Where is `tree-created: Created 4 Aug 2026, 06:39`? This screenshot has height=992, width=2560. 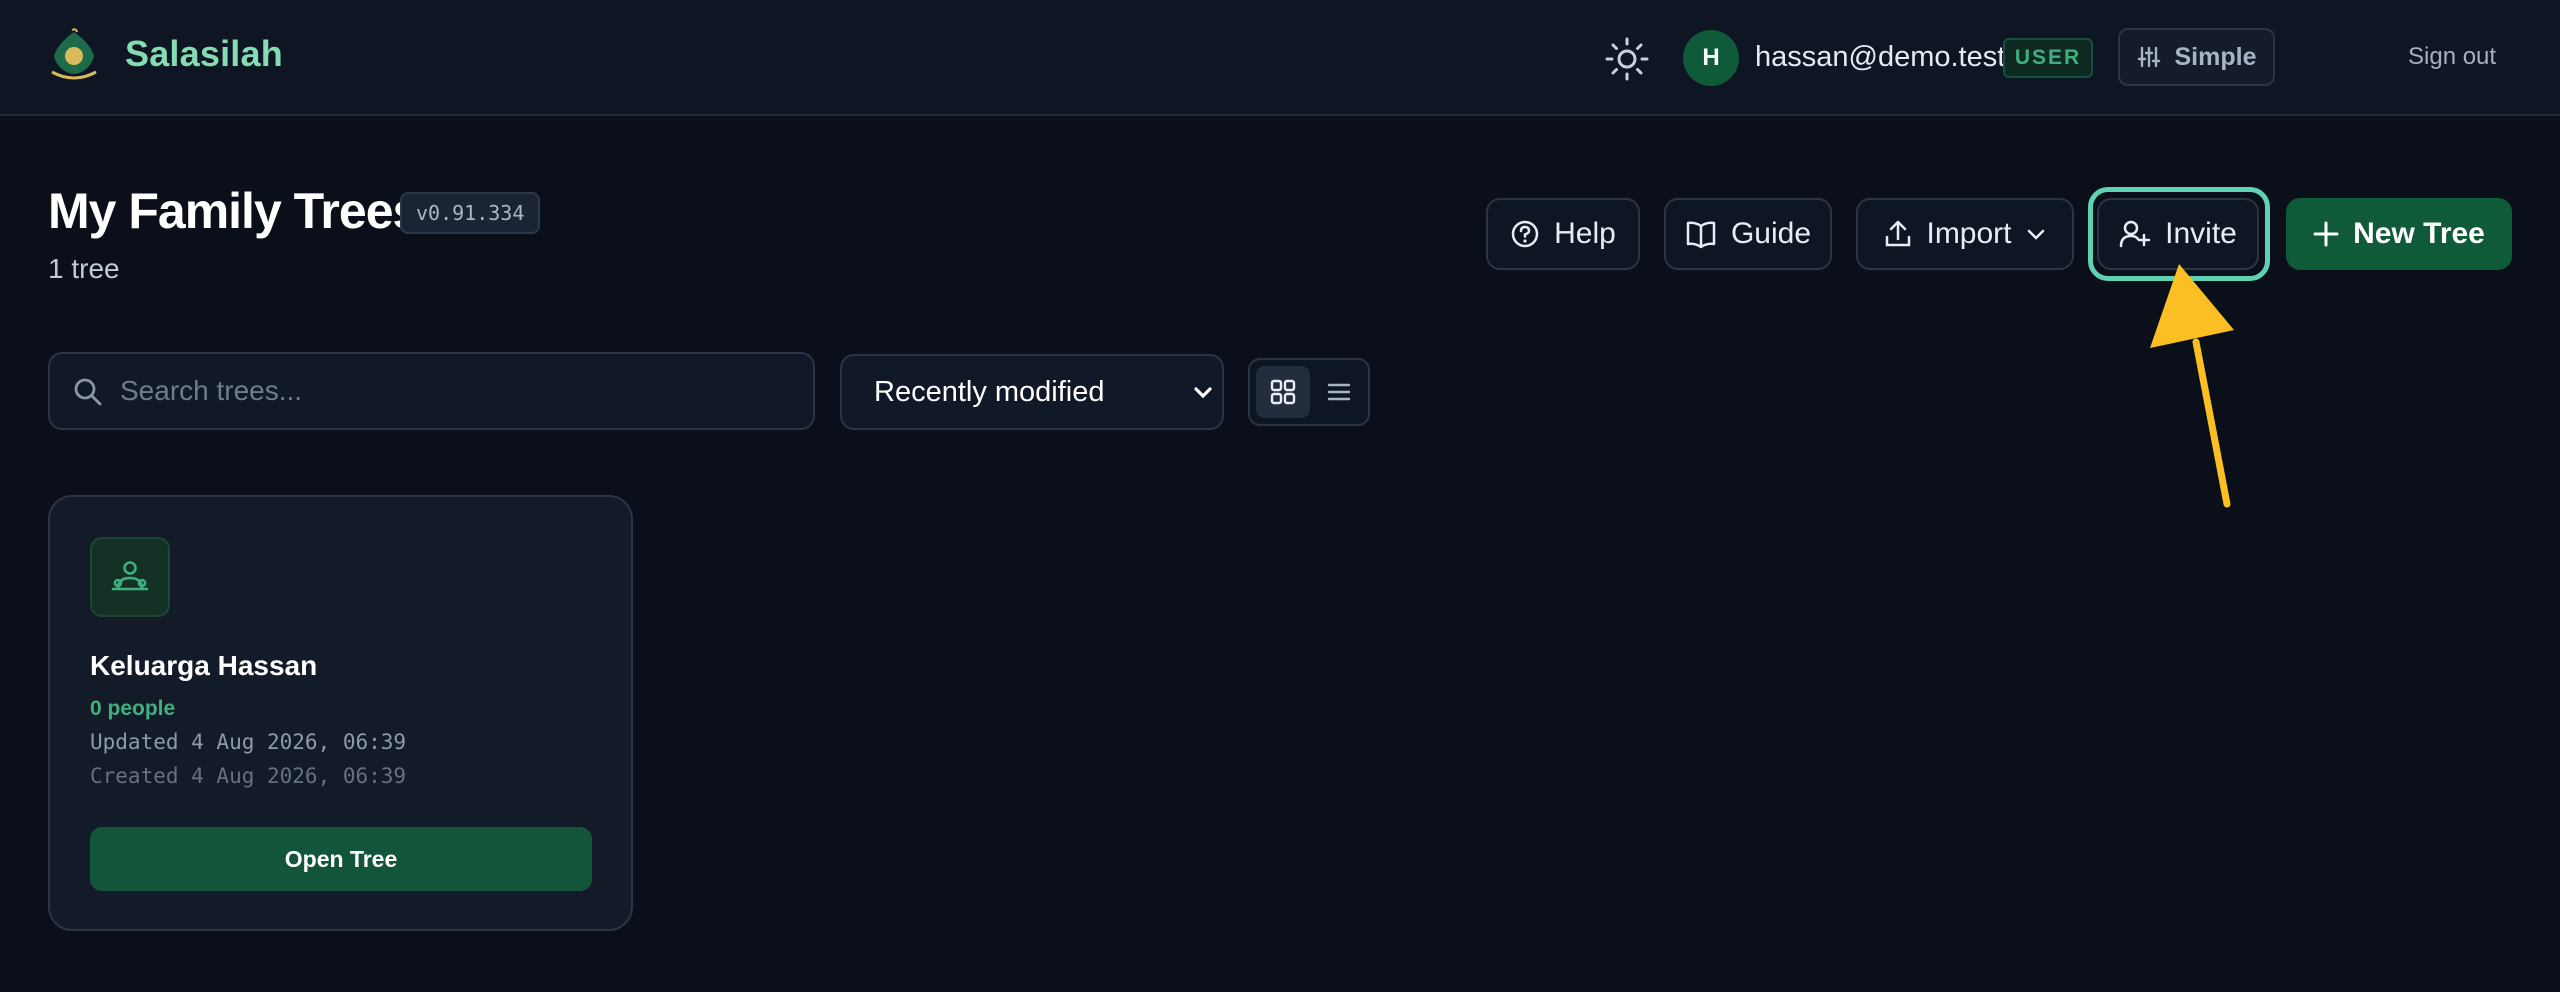 tree-created: Created 4 Aug 2026, 06:39 is located at coordinates (248, 776).